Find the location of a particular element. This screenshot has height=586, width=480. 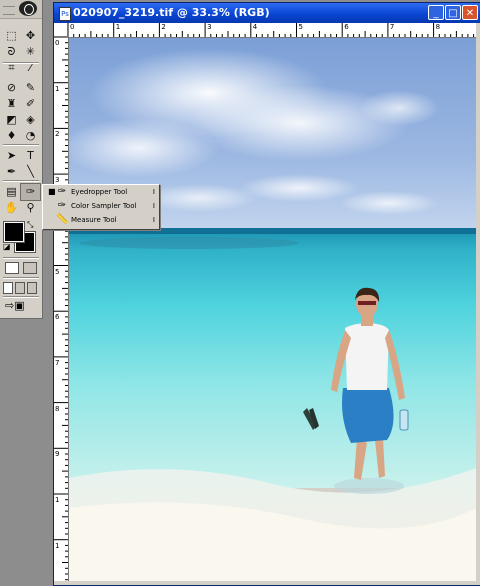

tool-grid-paint: ⊘ ✎ ♜ ✐ ◩ ◈ ♦ ◔ is located at coordinates (21, 112).